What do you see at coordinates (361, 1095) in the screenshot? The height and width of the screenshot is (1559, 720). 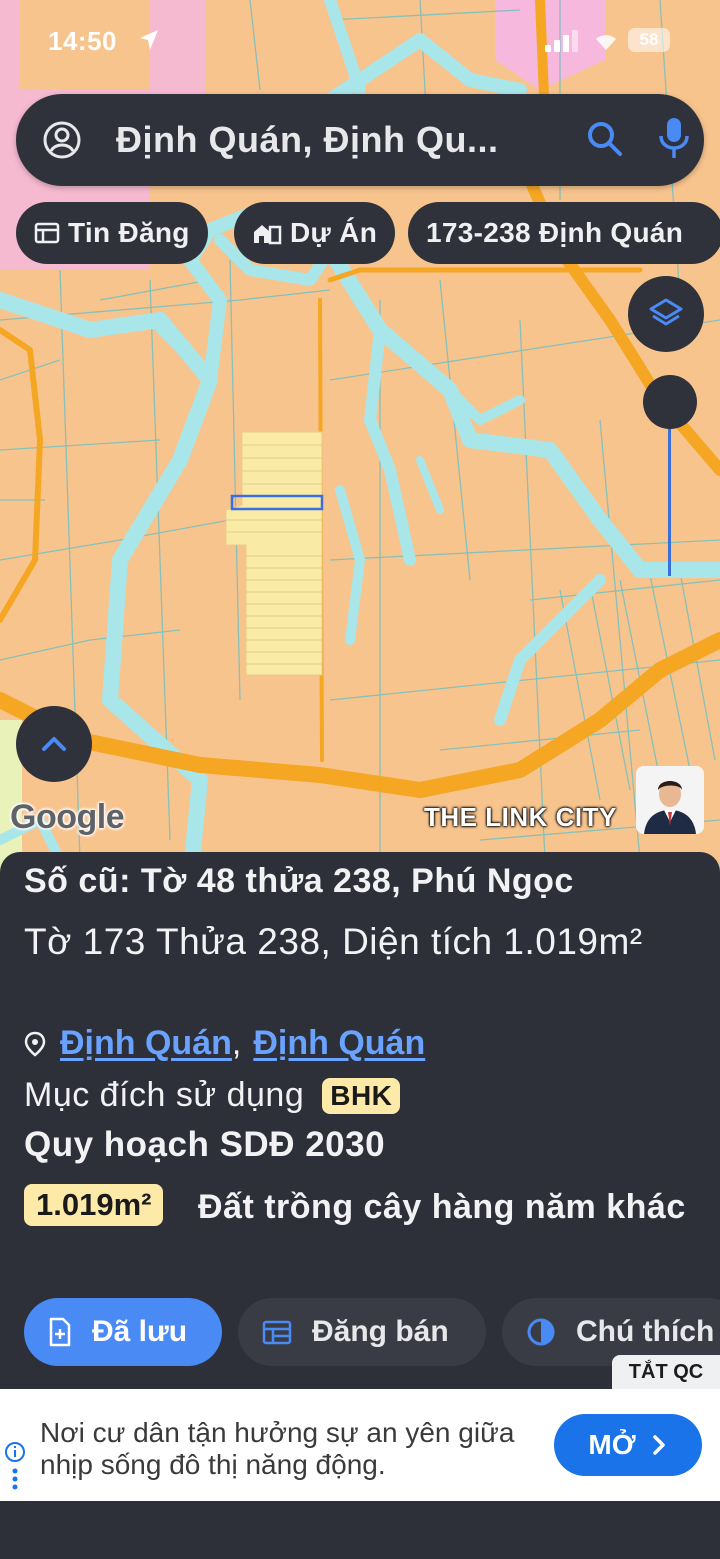 I see `usage-code-badge: BHK` at bounding box center [361, 1095].